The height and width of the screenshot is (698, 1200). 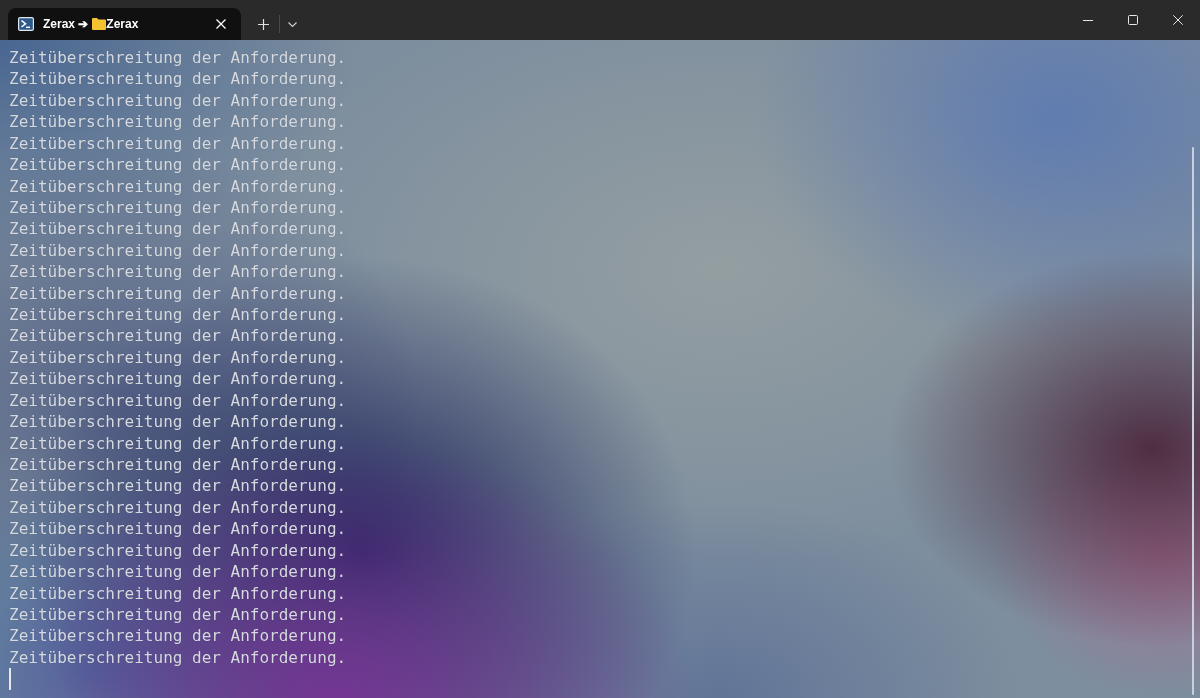 What do you see at coordinates (263, 24) in the screenshot?
I see `plus-icon` at bounding box center [263, 24].